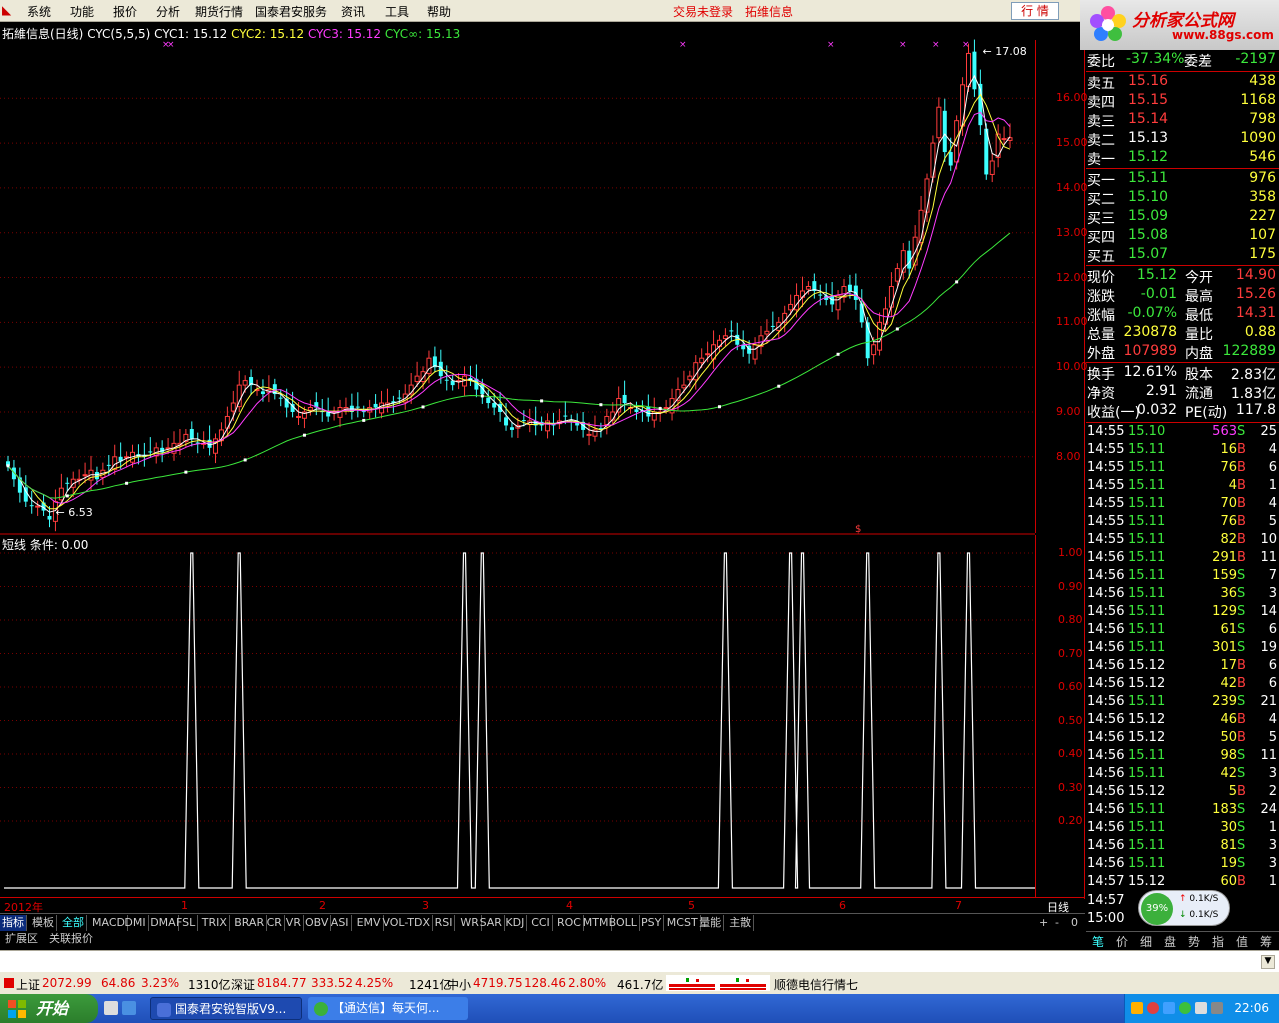  Describe the element at coordinates (291, 11) in the screenshot. I see `menu-service: 国泰君安服务` at that location.